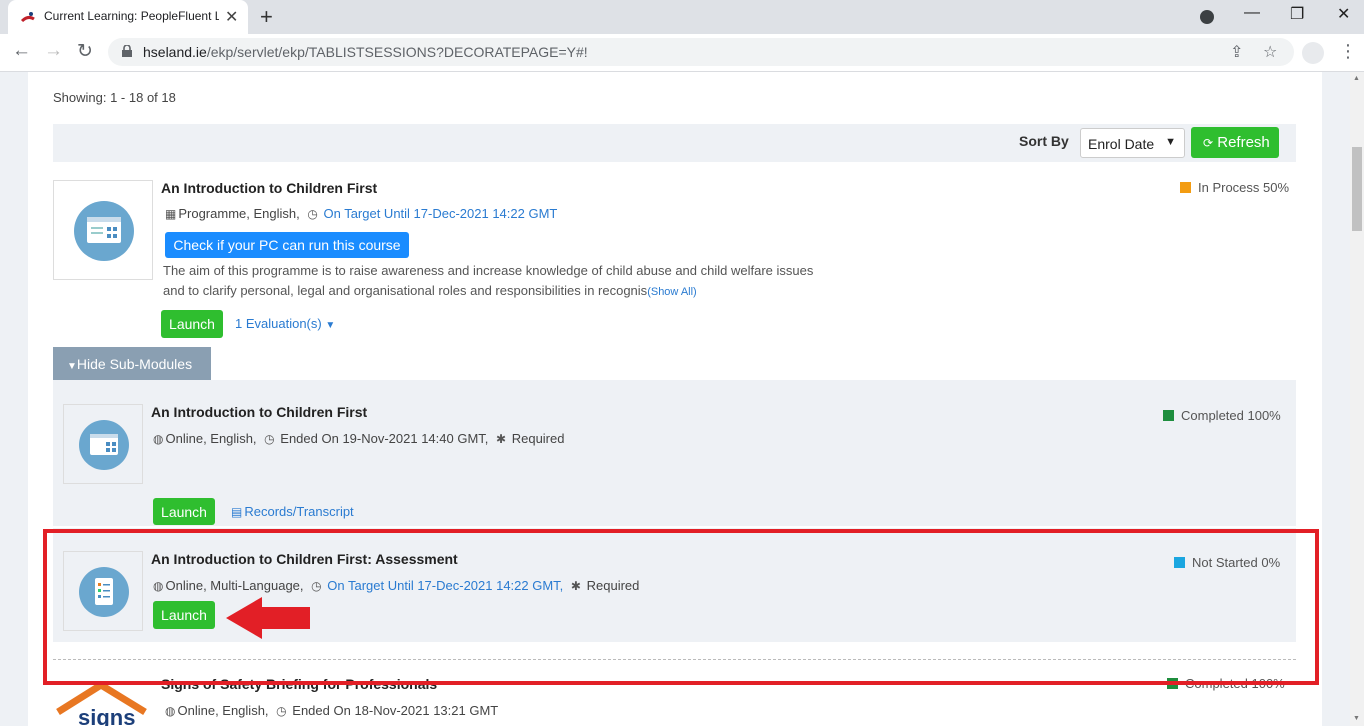 The image size is (1364, 726). What do you see at coordinates (175, 52) in the screenshot?
I see `url-host: hseland.ie` at bounding box center [175, 52].